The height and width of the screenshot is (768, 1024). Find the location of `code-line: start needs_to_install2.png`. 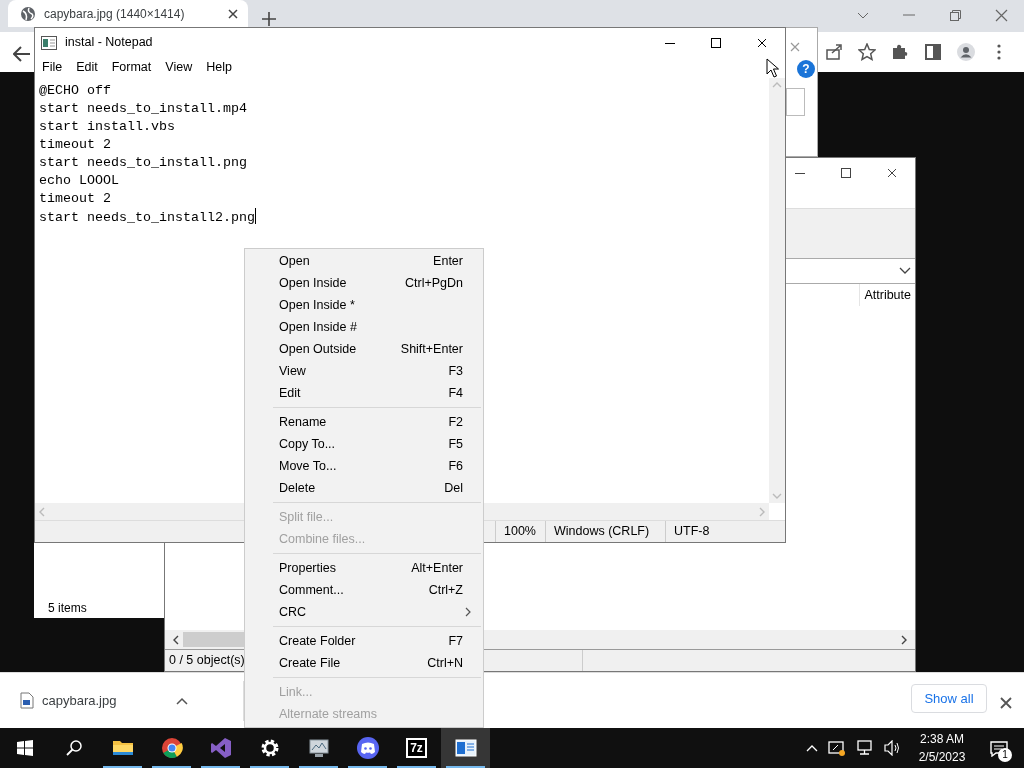

code-line: start needs_to_install2.png is located at coordinates (147, 217).